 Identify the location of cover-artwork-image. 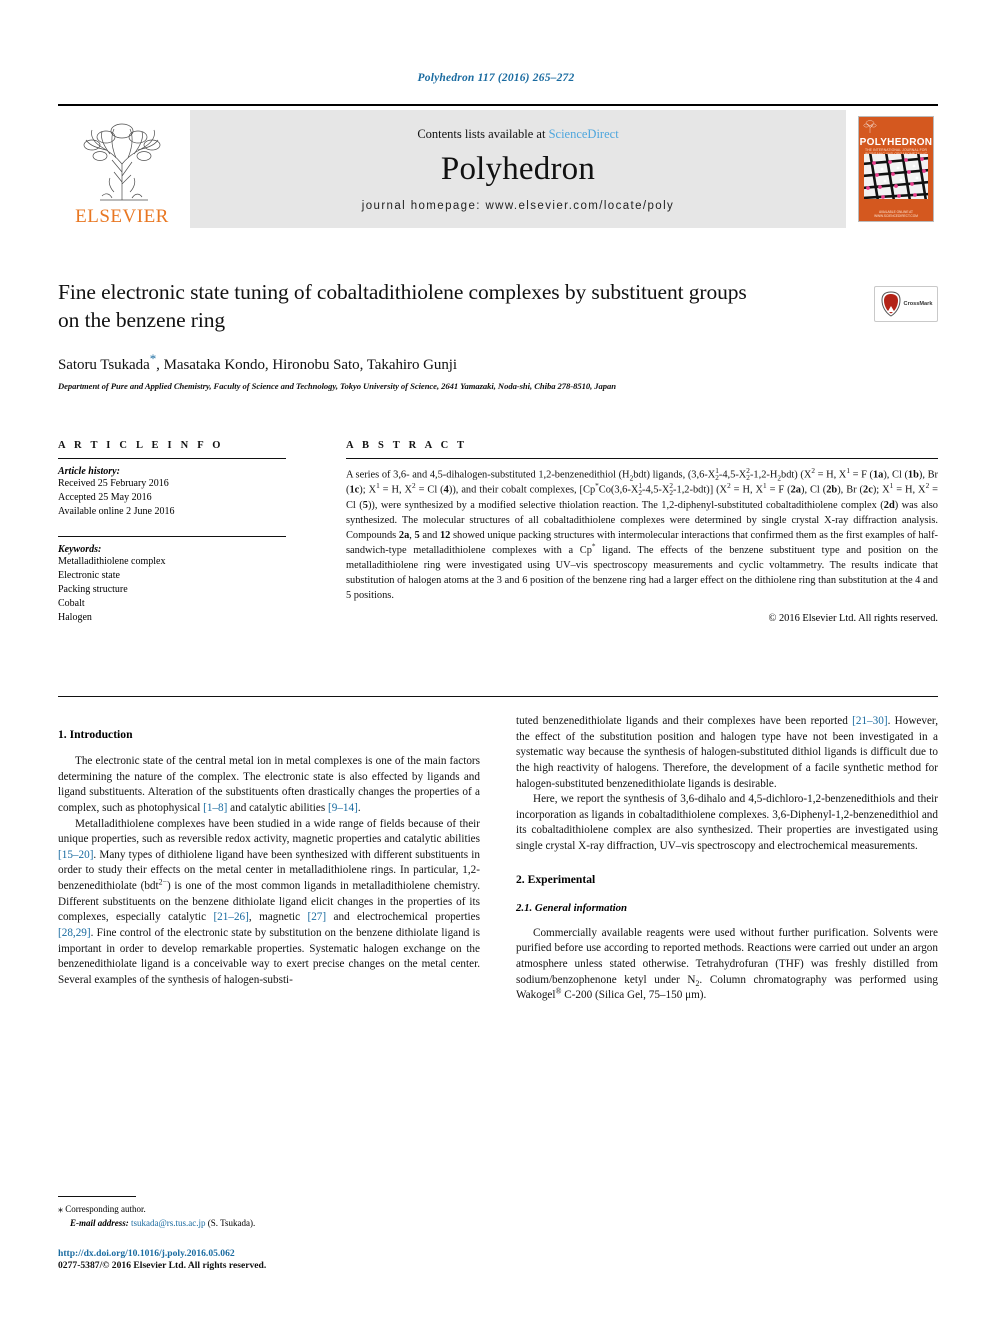
(896, 176).